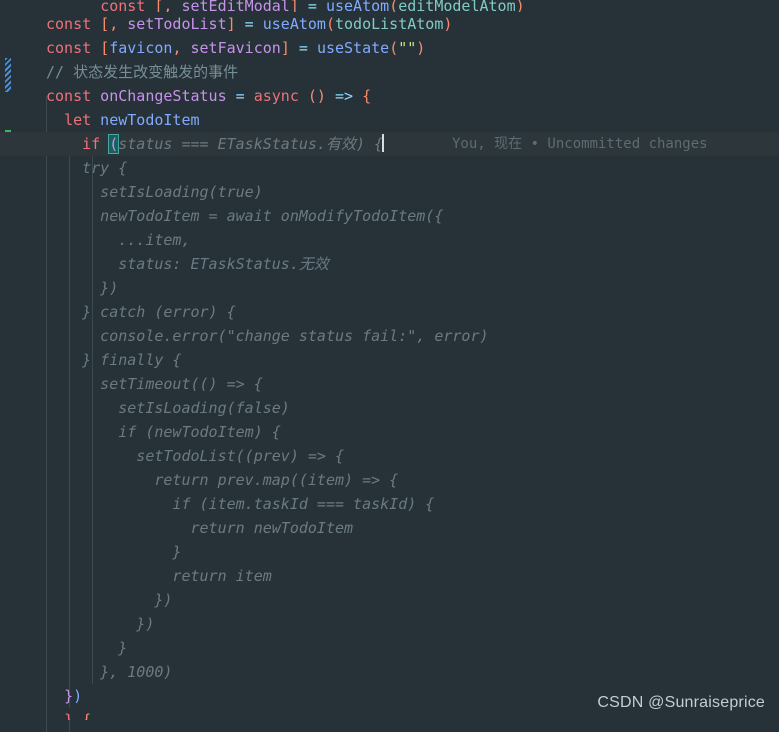  Describe the element at coordinates (389, 264) in the screenshot. I see `code-line-ghost: status: ETaskStatus.无效` at that location.